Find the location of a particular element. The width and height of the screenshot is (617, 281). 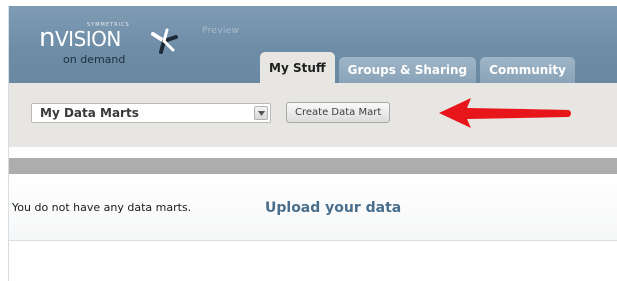

data-mart-select: My Data Marts is located at coordinates (151, 113).